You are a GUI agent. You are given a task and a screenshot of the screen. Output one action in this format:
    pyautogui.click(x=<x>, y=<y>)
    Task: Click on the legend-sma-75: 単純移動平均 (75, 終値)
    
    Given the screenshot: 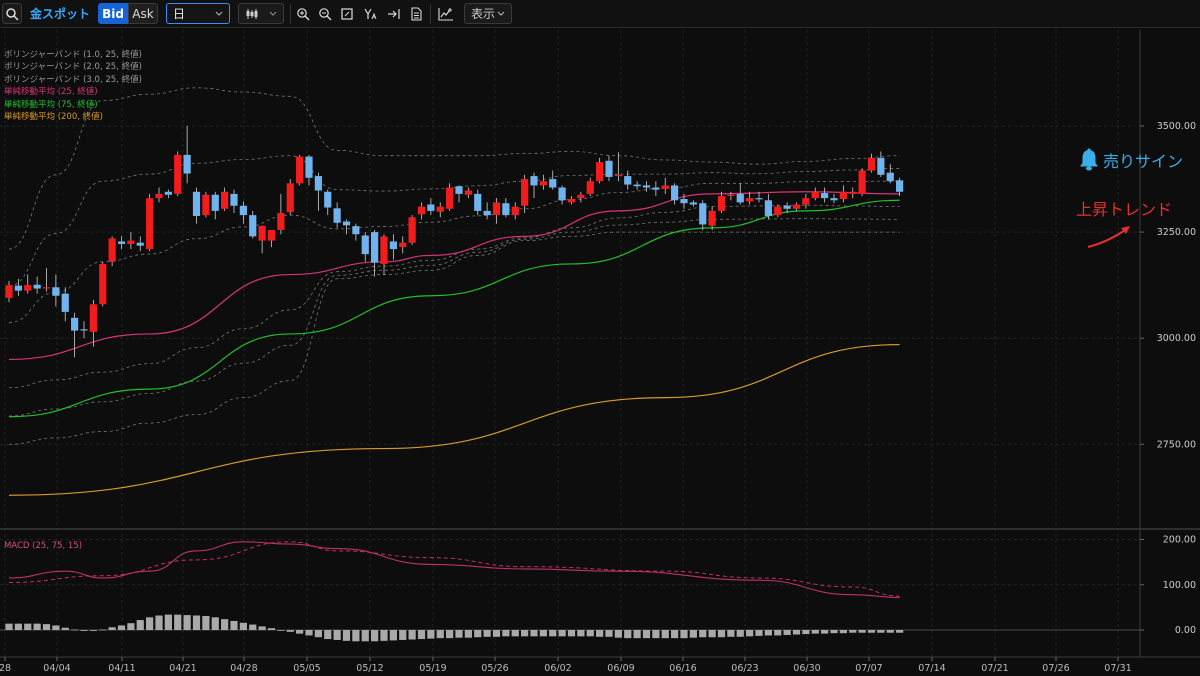 What is the action you would take?
    pyautogui.click(x=73, y=105)
    